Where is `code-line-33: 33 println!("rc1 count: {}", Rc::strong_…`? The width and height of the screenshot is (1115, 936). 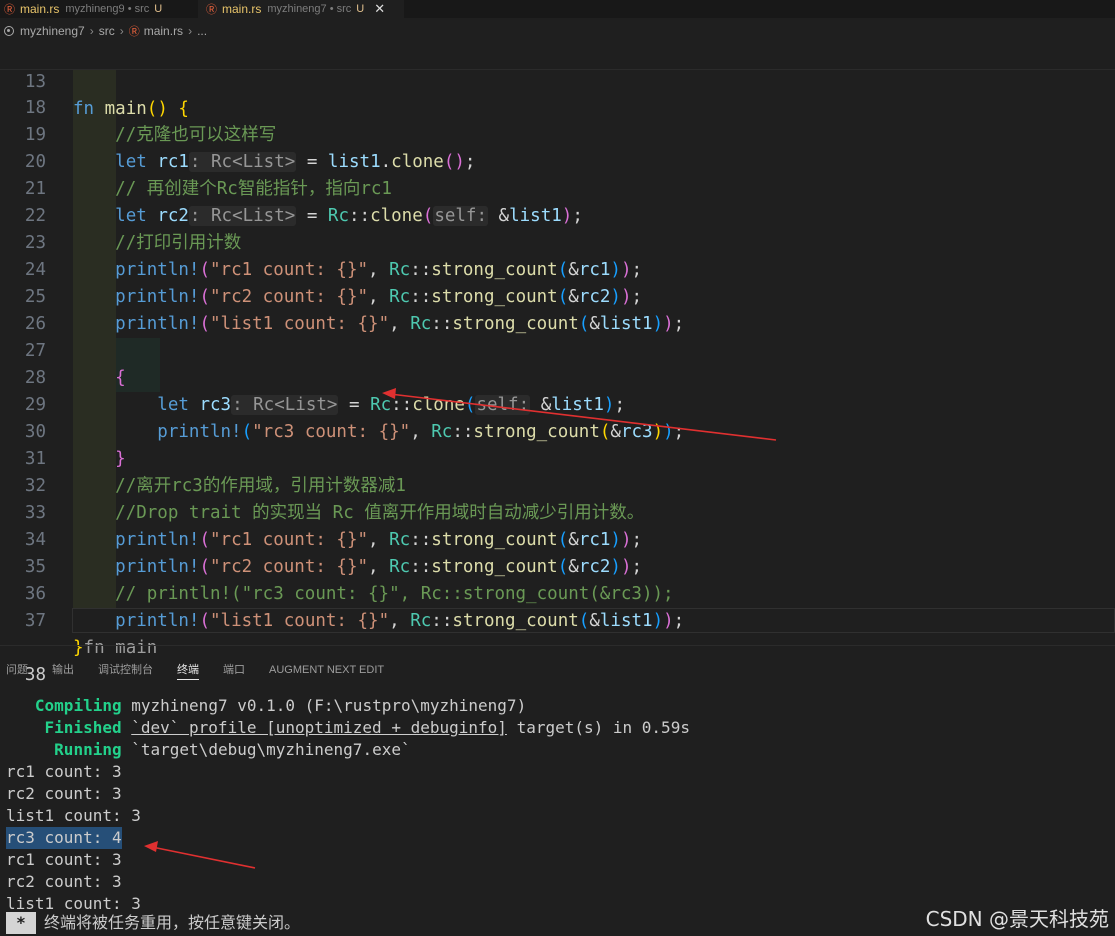 code-line-33: 33 println!("rc1 count: {}", Rc::strong_… is located at coordinates (557, 511).